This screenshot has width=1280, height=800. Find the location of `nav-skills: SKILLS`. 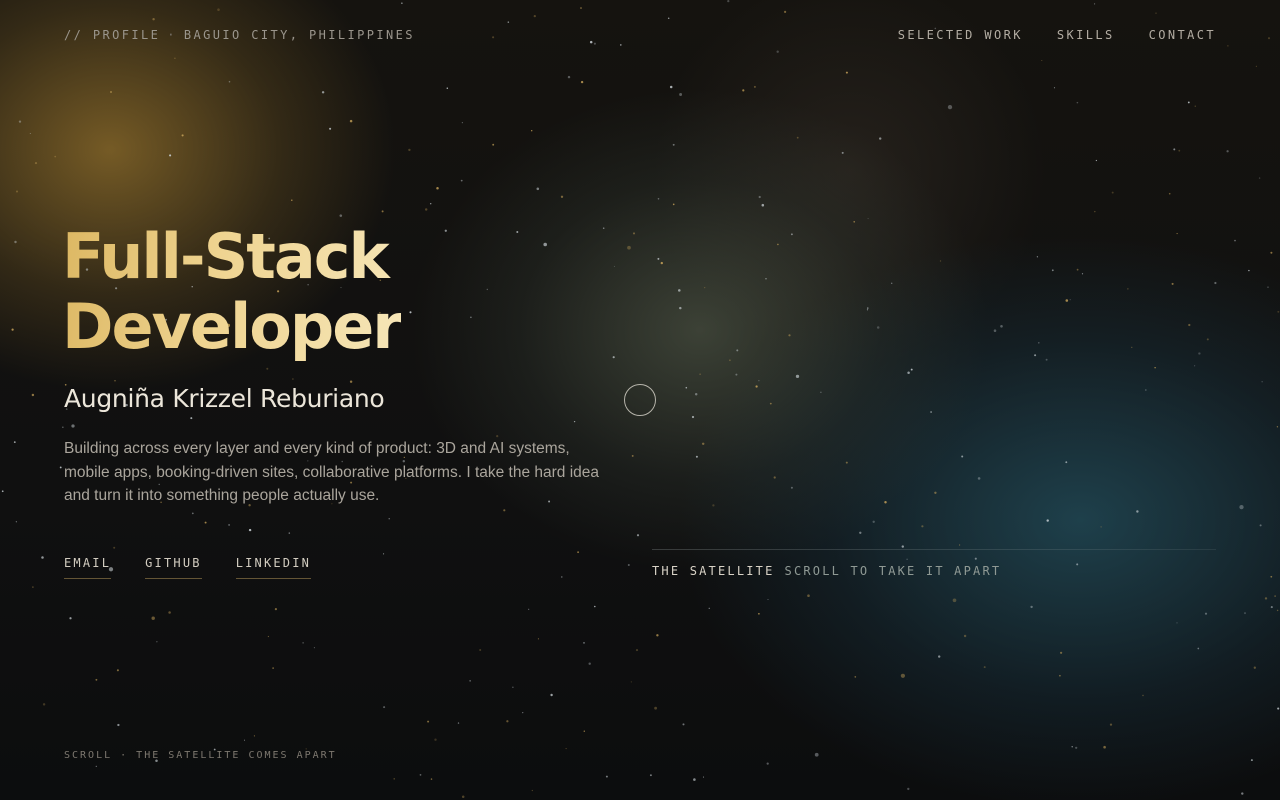

nav-skills: SKILLS is located at coordinates (1086, 35).